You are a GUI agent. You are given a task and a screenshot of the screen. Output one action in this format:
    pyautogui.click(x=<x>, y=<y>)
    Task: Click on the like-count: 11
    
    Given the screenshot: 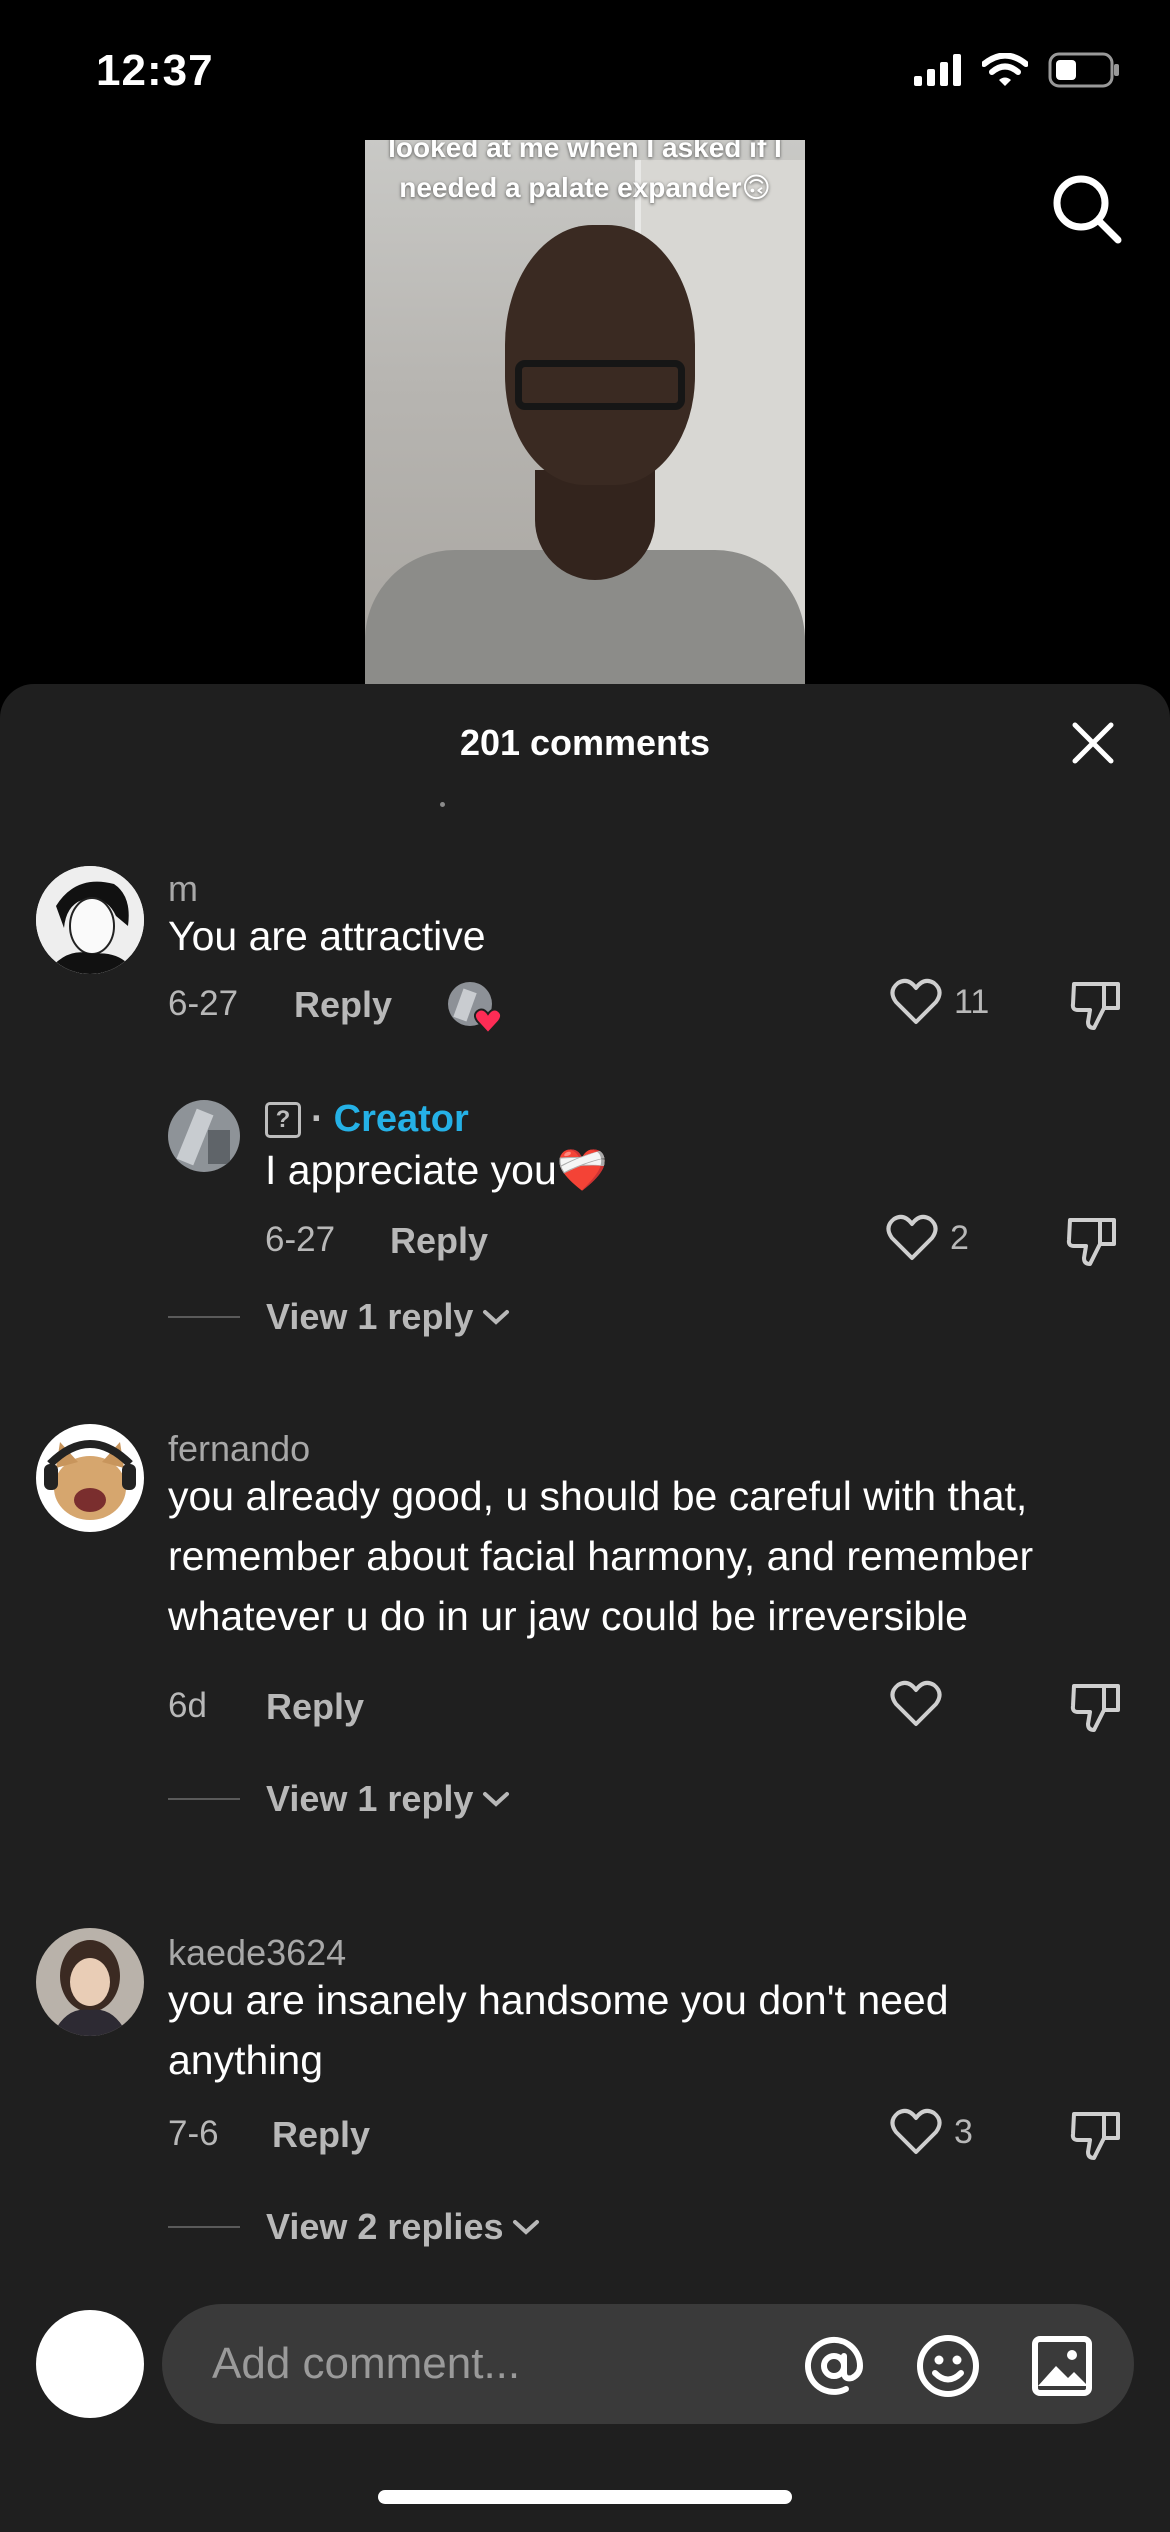 What is the action you would take?
    pyautogui.click(x=972, y=1001)
    